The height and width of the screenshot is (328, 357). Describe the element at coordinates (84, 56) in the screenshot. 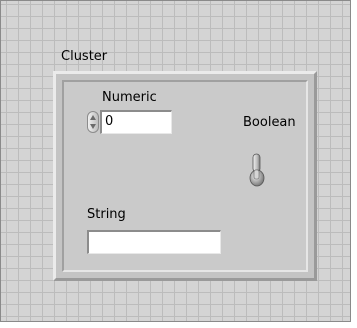

I see `cluster-label: Cluster` at that location.